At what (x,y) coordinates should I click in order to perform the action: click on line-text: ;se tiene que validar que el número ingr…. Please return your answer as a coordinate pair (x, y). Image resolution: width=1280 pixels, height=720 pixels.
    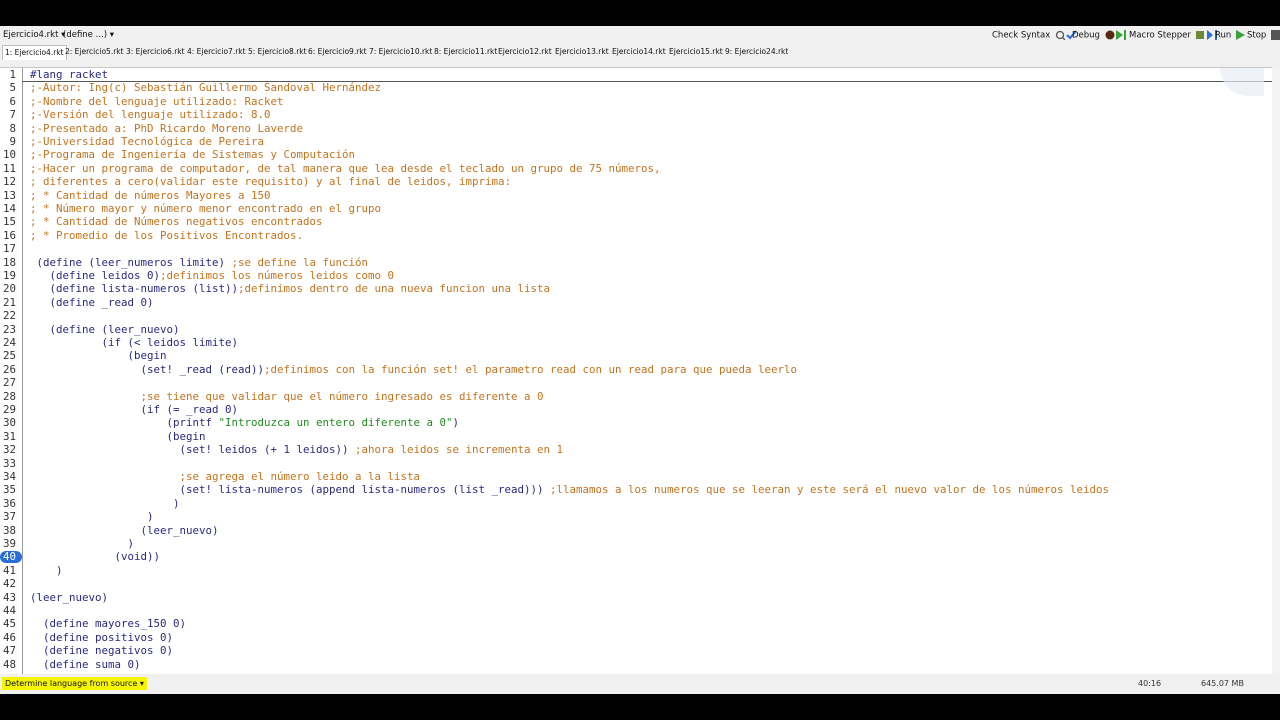
    Looking at the image, I should click on (287, 396).